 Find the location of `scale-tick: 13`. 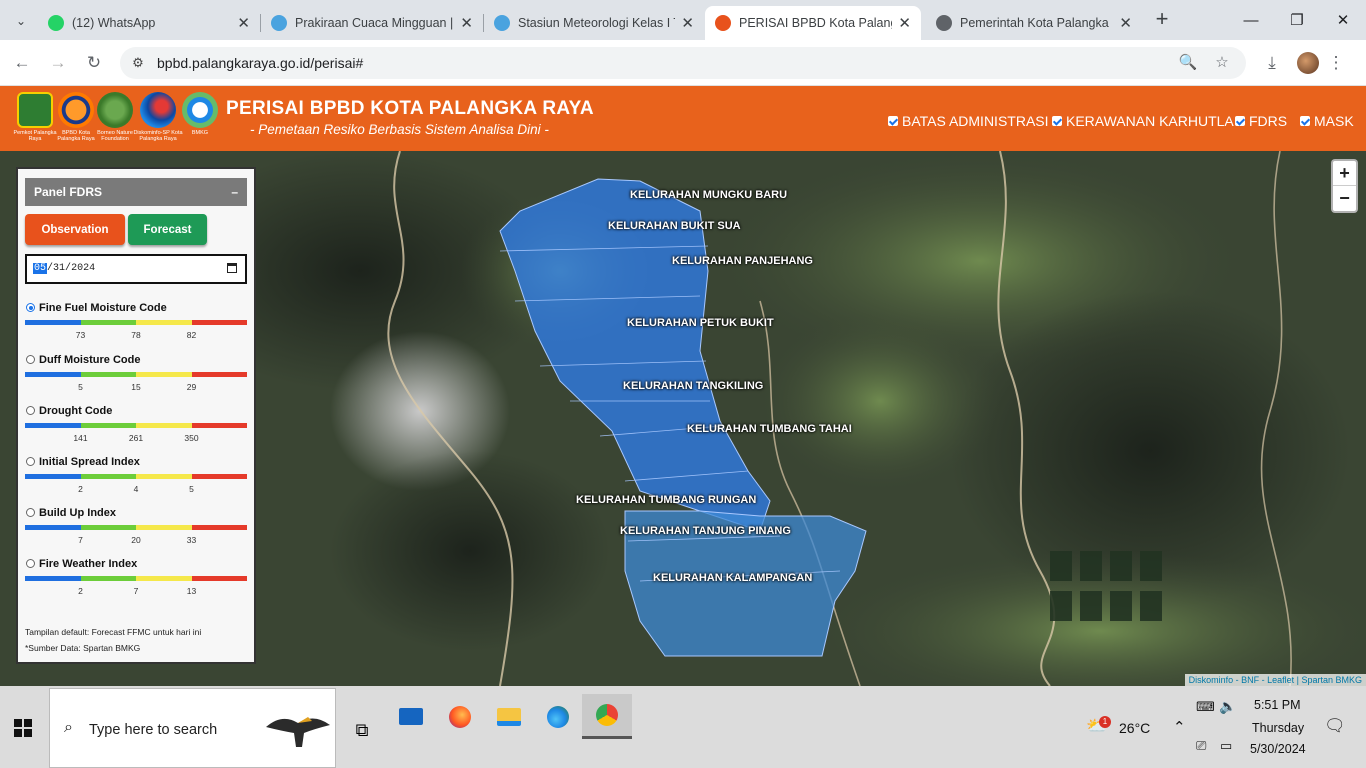

scale-tick: 13 is located at coordinates (191, 591).